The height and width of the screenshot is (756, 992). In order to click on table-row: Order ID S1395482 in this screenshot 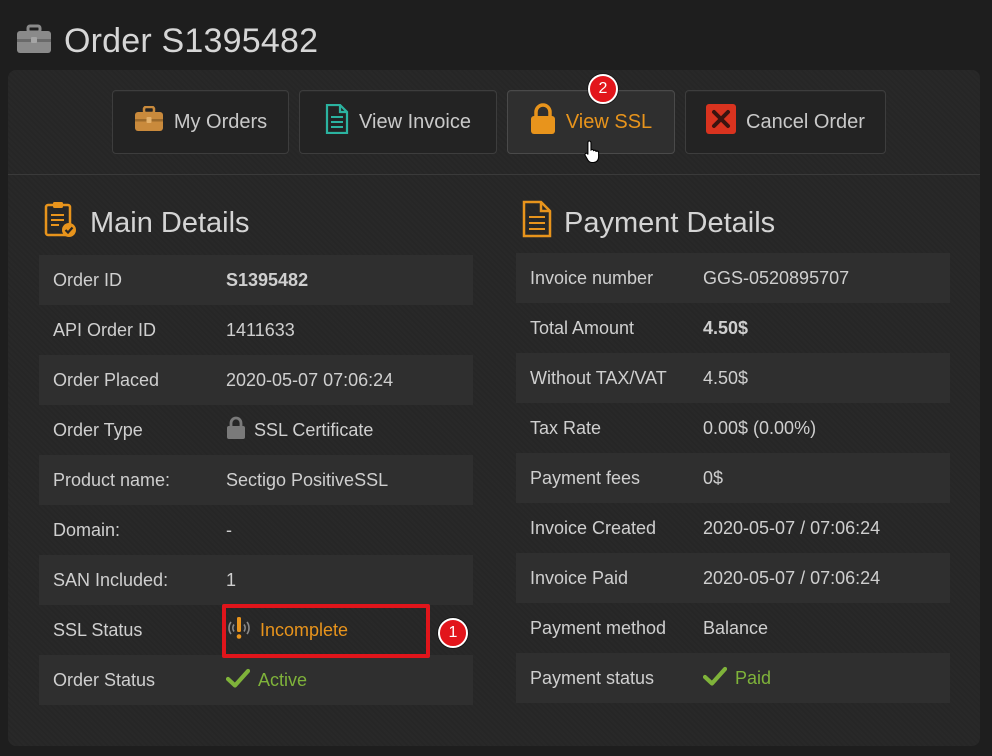, I will do `click(256, 280)`.